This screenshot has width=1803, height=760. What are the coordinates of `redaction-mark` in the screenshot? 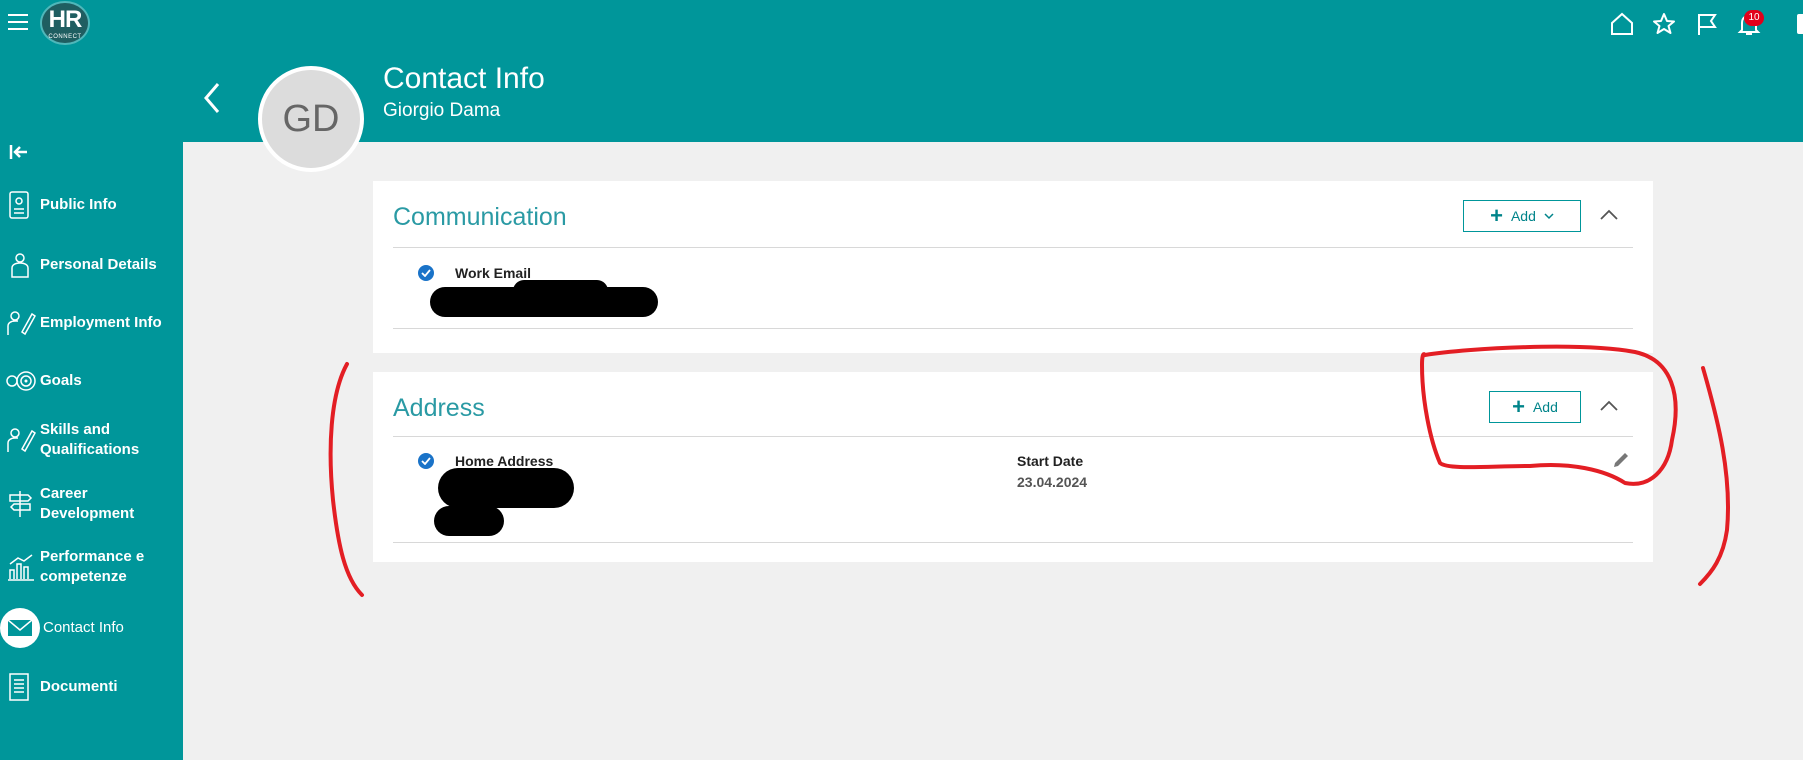 It's located at (560, 291).